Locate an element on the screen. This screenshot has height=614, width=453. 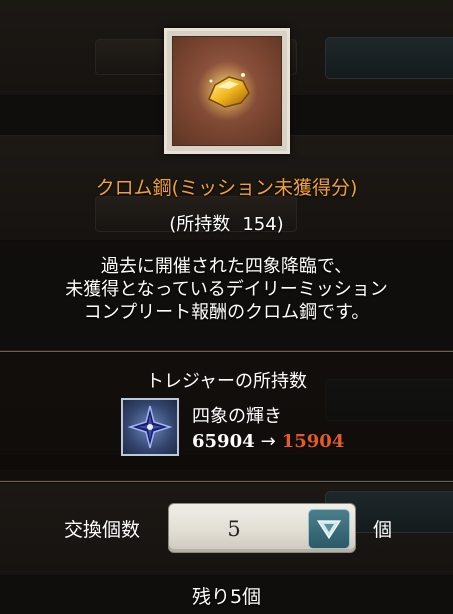
chevron-down-icon is located at coordinates (329, 530).